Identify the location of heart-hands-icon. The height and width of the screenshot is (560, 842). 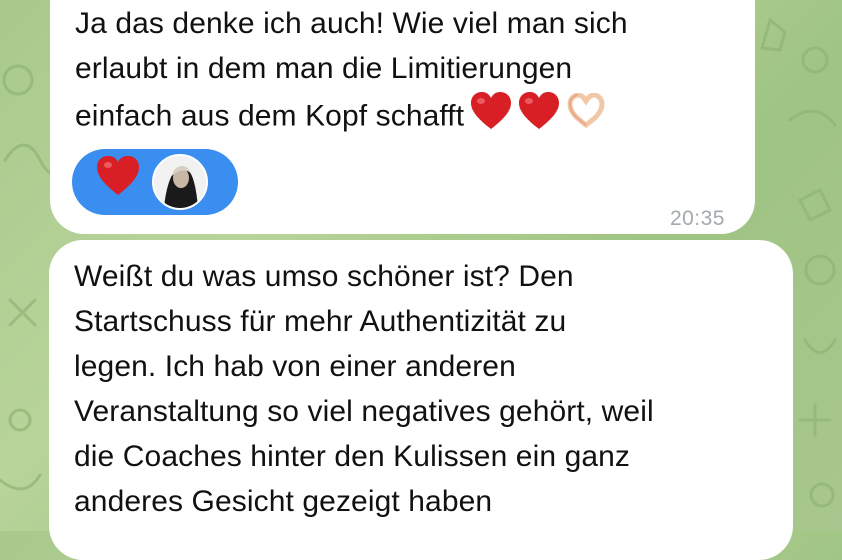
(586, 117).